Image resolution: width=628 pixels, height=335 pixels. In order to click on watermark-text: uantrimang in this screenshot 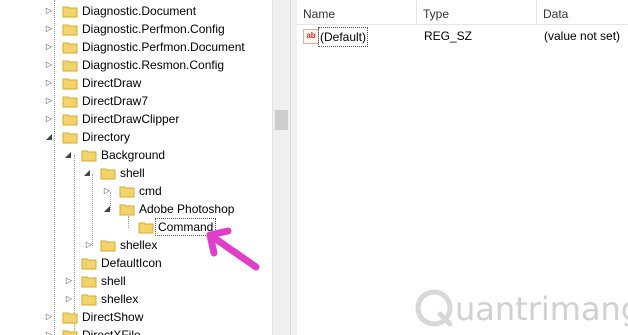, I will do `click(541, 309)`.